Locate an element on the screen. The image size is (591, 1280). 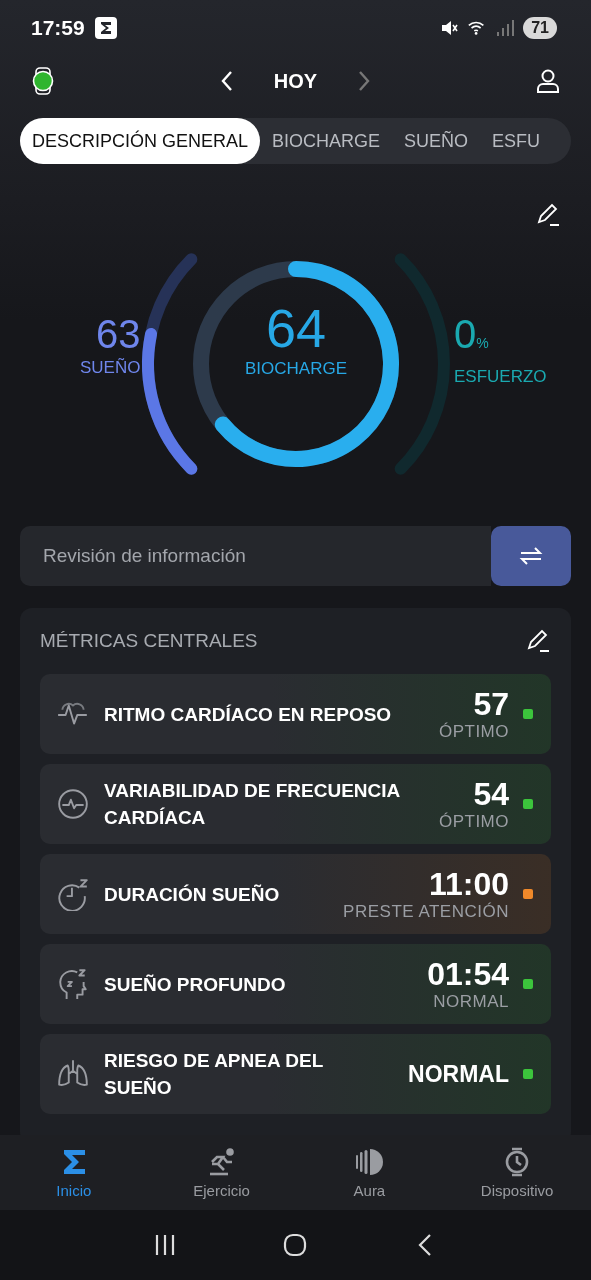
biocharge-score: 64 is located at coordinates (296, 328).